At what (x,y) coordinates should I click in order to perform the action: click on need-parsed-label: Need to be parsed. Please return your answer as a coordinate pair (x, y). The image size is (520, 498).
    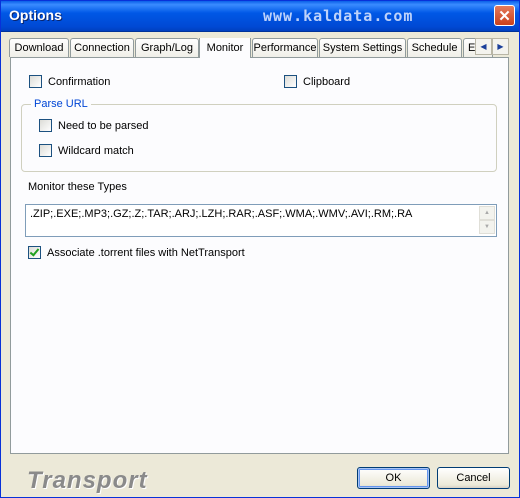
    Looking at the image, I should click on (103, 125).